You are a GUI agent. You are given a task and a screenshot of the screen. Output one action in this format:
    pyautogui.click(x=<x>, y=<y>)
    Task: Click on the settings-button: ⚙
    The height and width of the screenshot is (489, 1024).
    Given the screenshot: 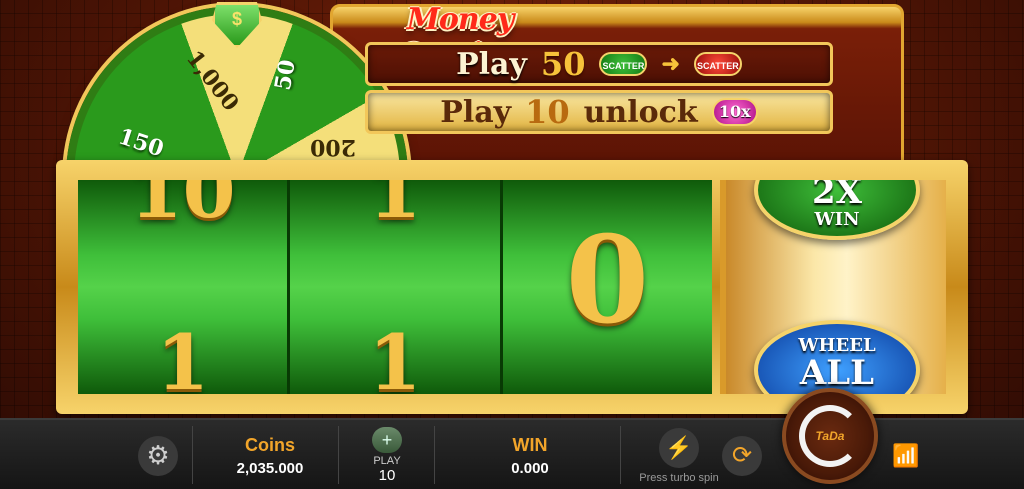 What is the action you would take?
    pyautogui.click(x=158, y=454)
    